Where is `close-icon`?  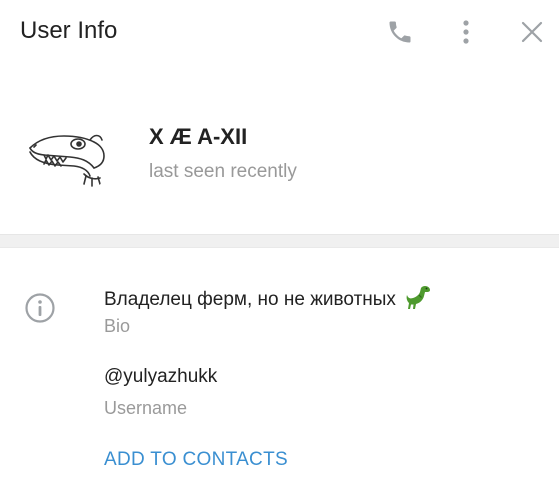 close-icon is located at coordinates (532, 32).